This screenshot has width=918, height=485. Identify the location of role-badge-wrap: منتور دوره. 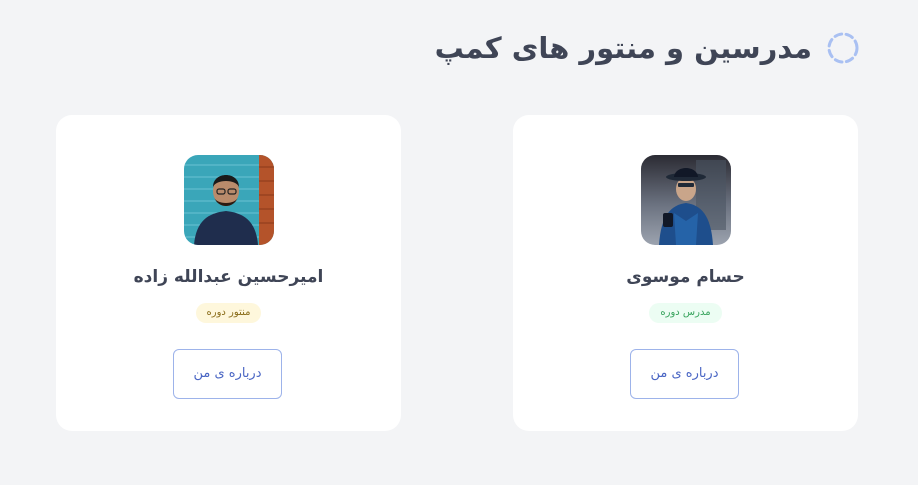
(228, 311).